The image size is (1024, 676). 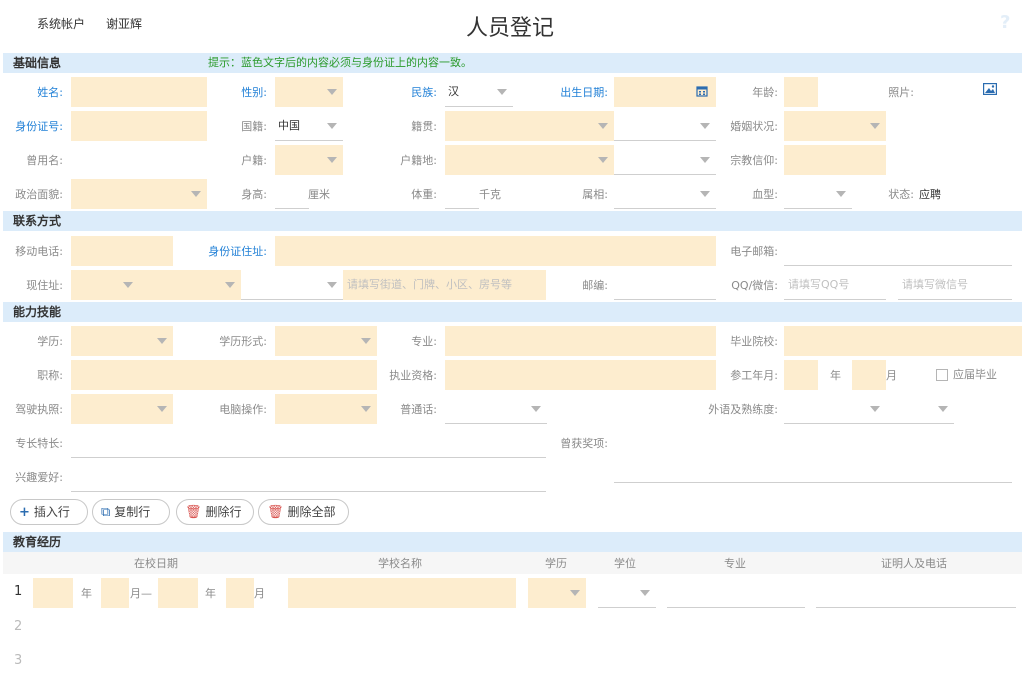 I want to click on awards-input, so click(x=813, y=455).